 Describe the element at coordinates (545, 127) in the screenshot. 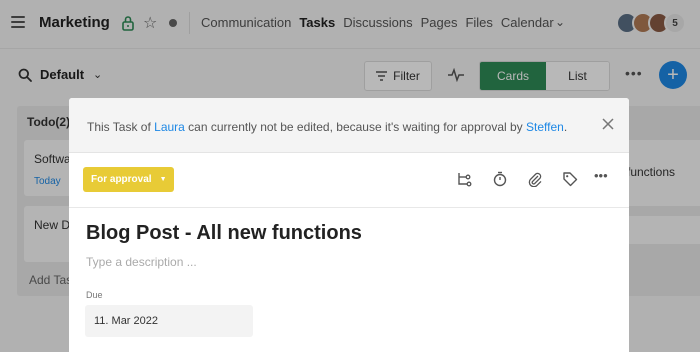

I see `approver-user-link: Steffen` at that location.